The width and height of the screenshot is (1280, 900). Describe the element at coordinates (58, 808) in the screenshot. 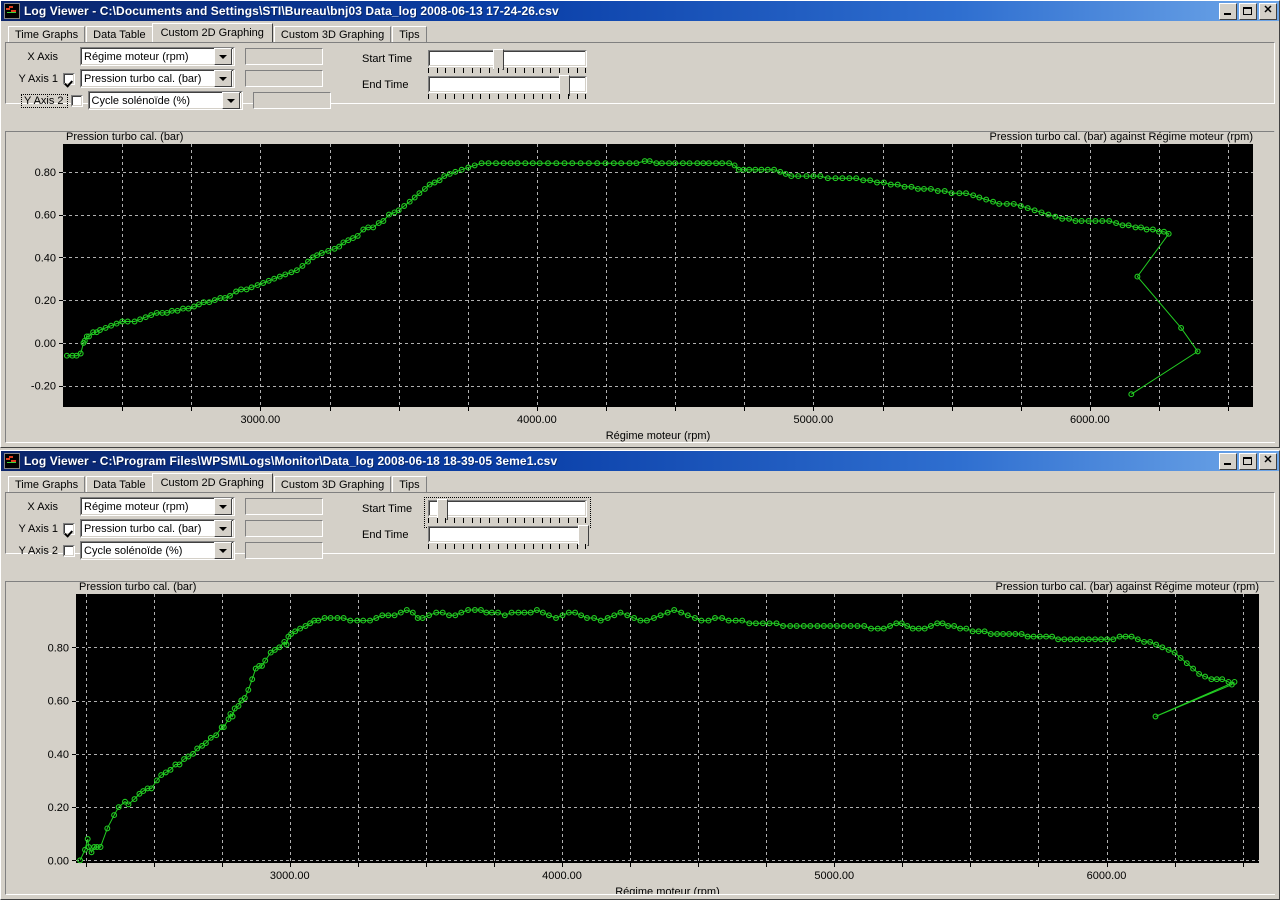

I see `y-tick-label: 0.20` at that location.